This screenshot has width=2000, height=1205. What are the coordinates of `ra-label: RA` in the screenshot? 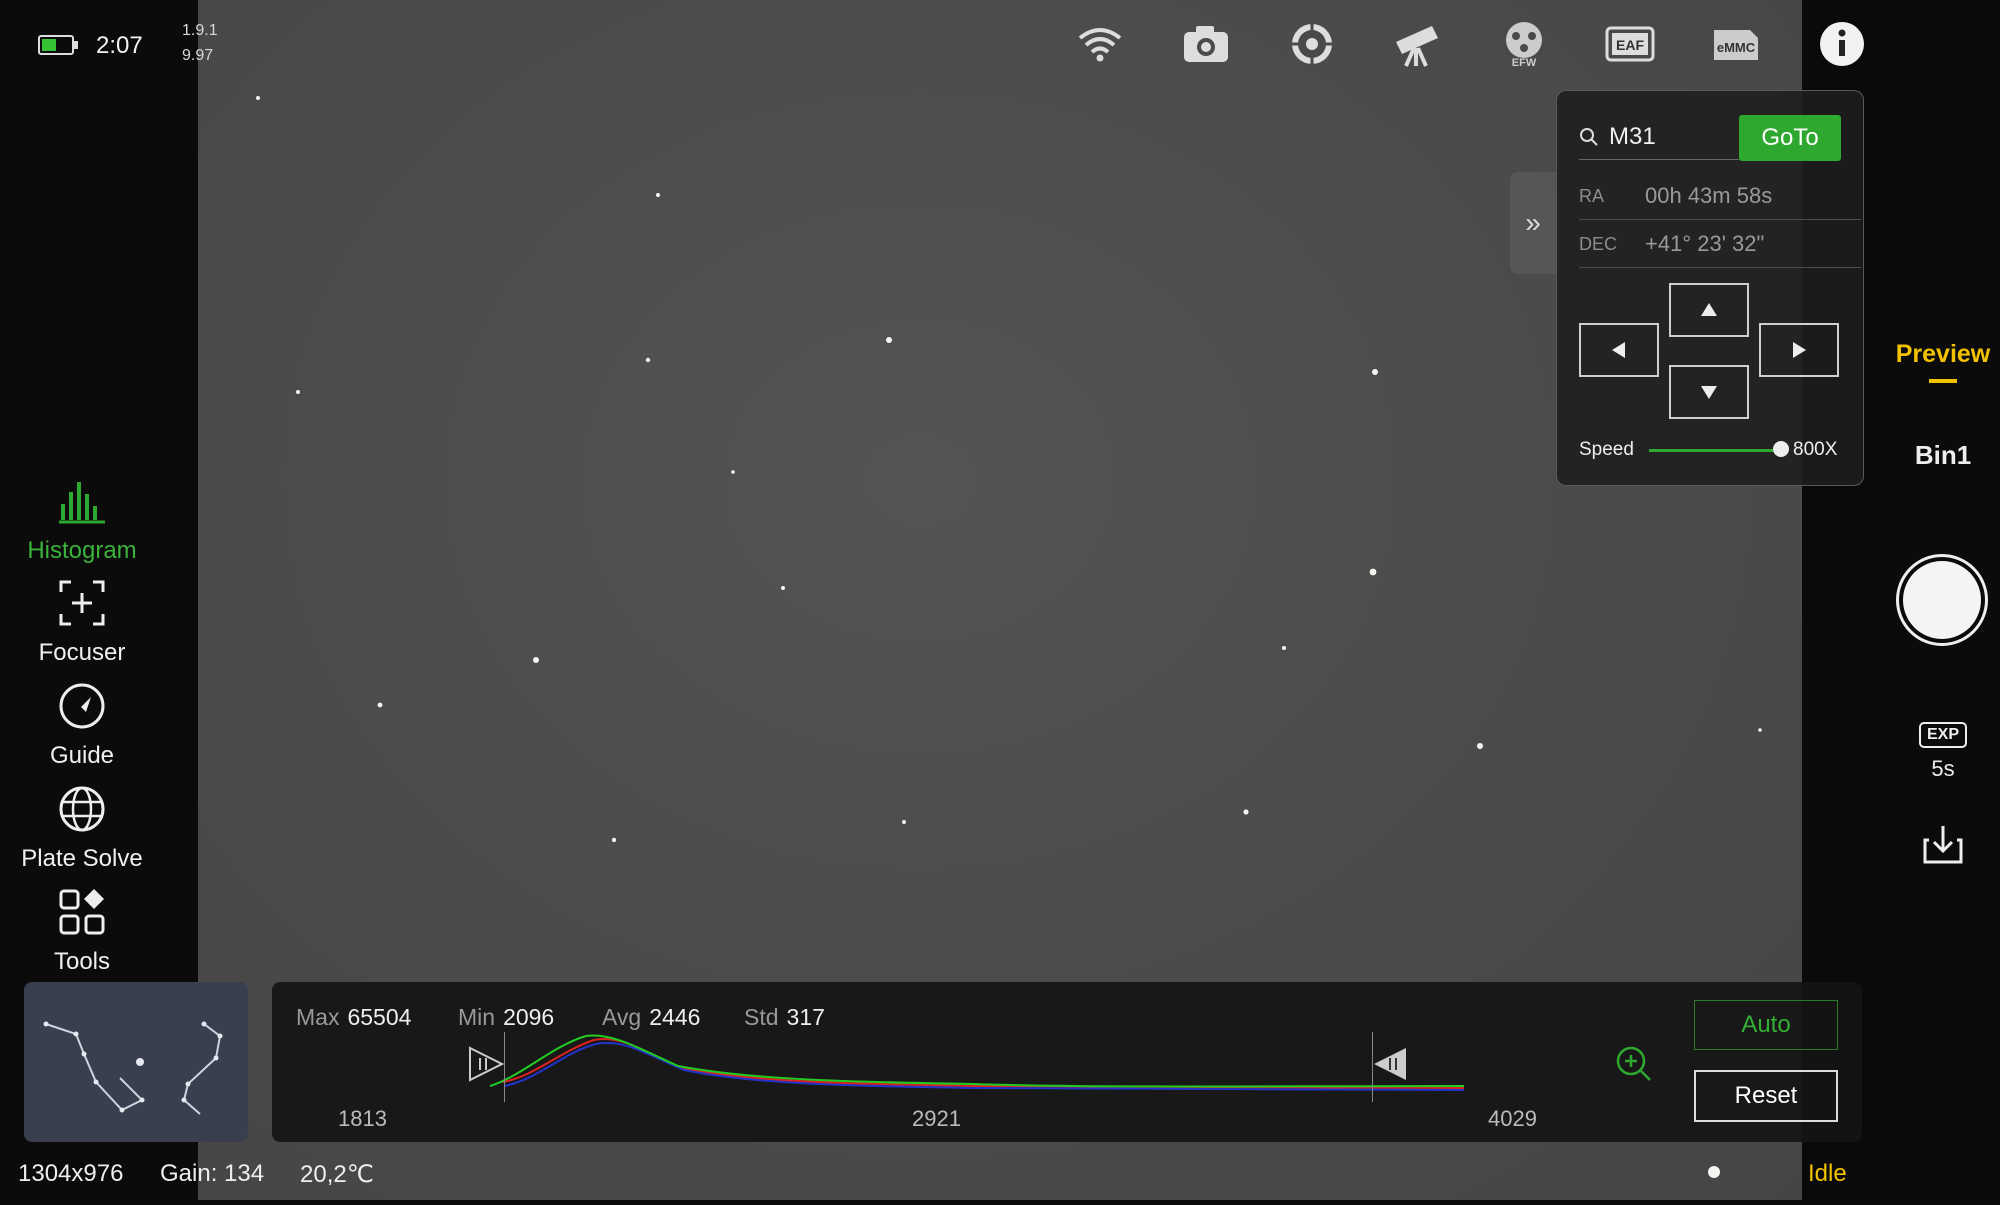 It's located at (1592, 195).